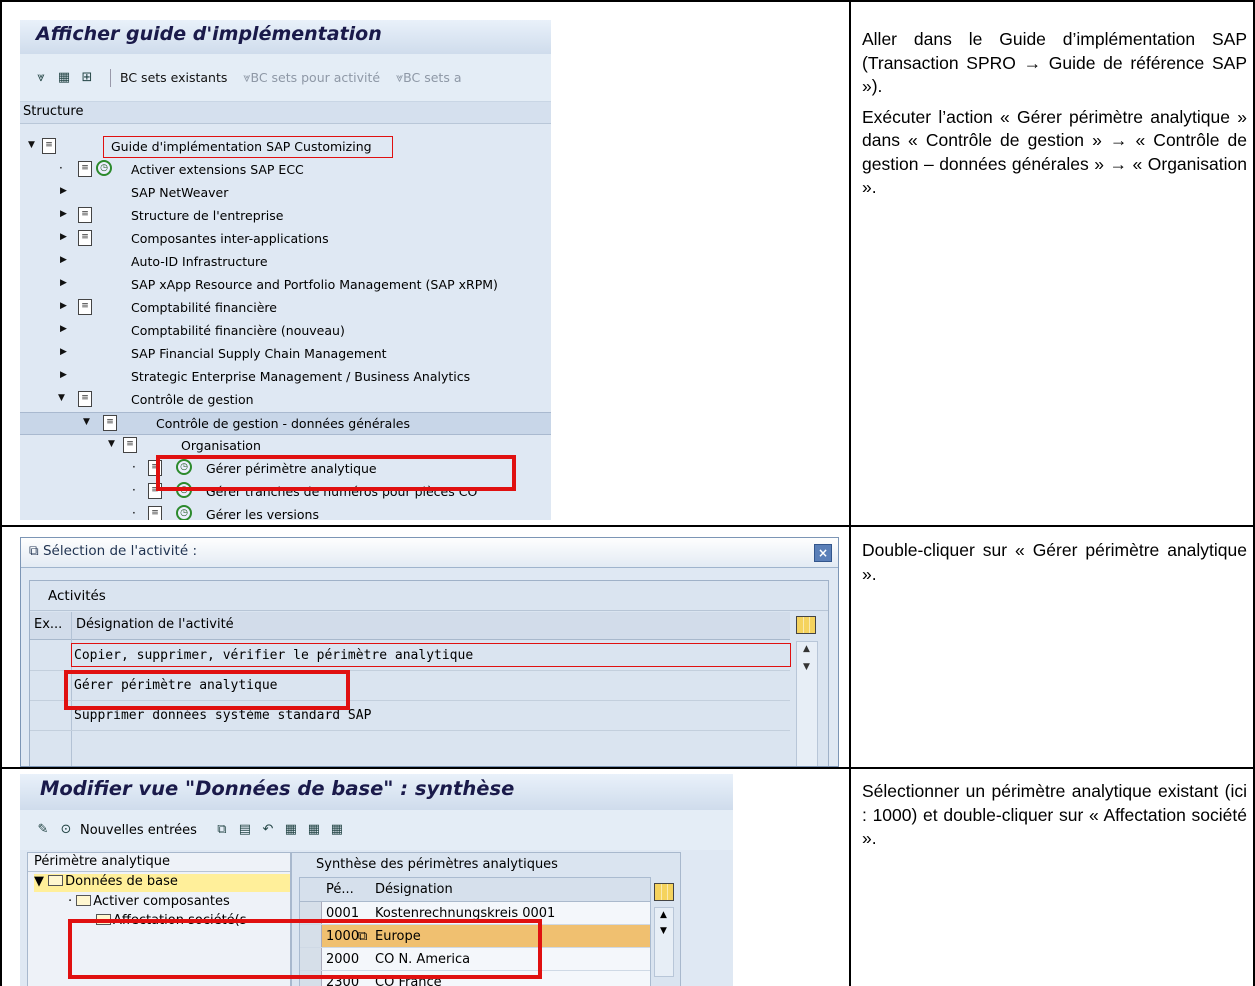 The height and width of the screenshot is (986, 1255). Describe the element at coordinates (180, 192) in the screenshot. I see `tree-label: SAP NetWeaver` at that location.